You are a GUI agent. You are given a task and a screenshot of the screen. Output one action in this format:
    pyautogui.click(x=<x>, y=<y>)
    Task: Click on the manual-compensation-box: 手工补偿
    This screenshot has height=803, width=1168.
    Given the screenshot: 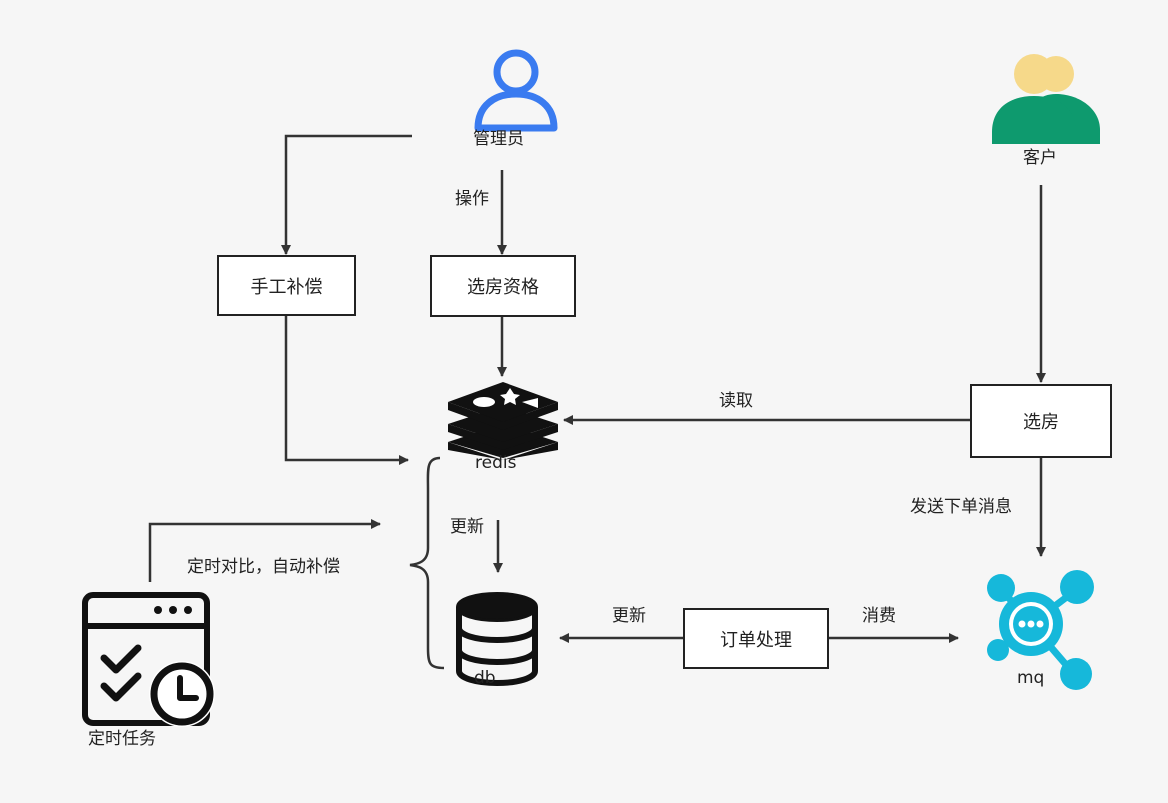 What is the action you would take?
    pyautogui.click(x=286, y=285)
    